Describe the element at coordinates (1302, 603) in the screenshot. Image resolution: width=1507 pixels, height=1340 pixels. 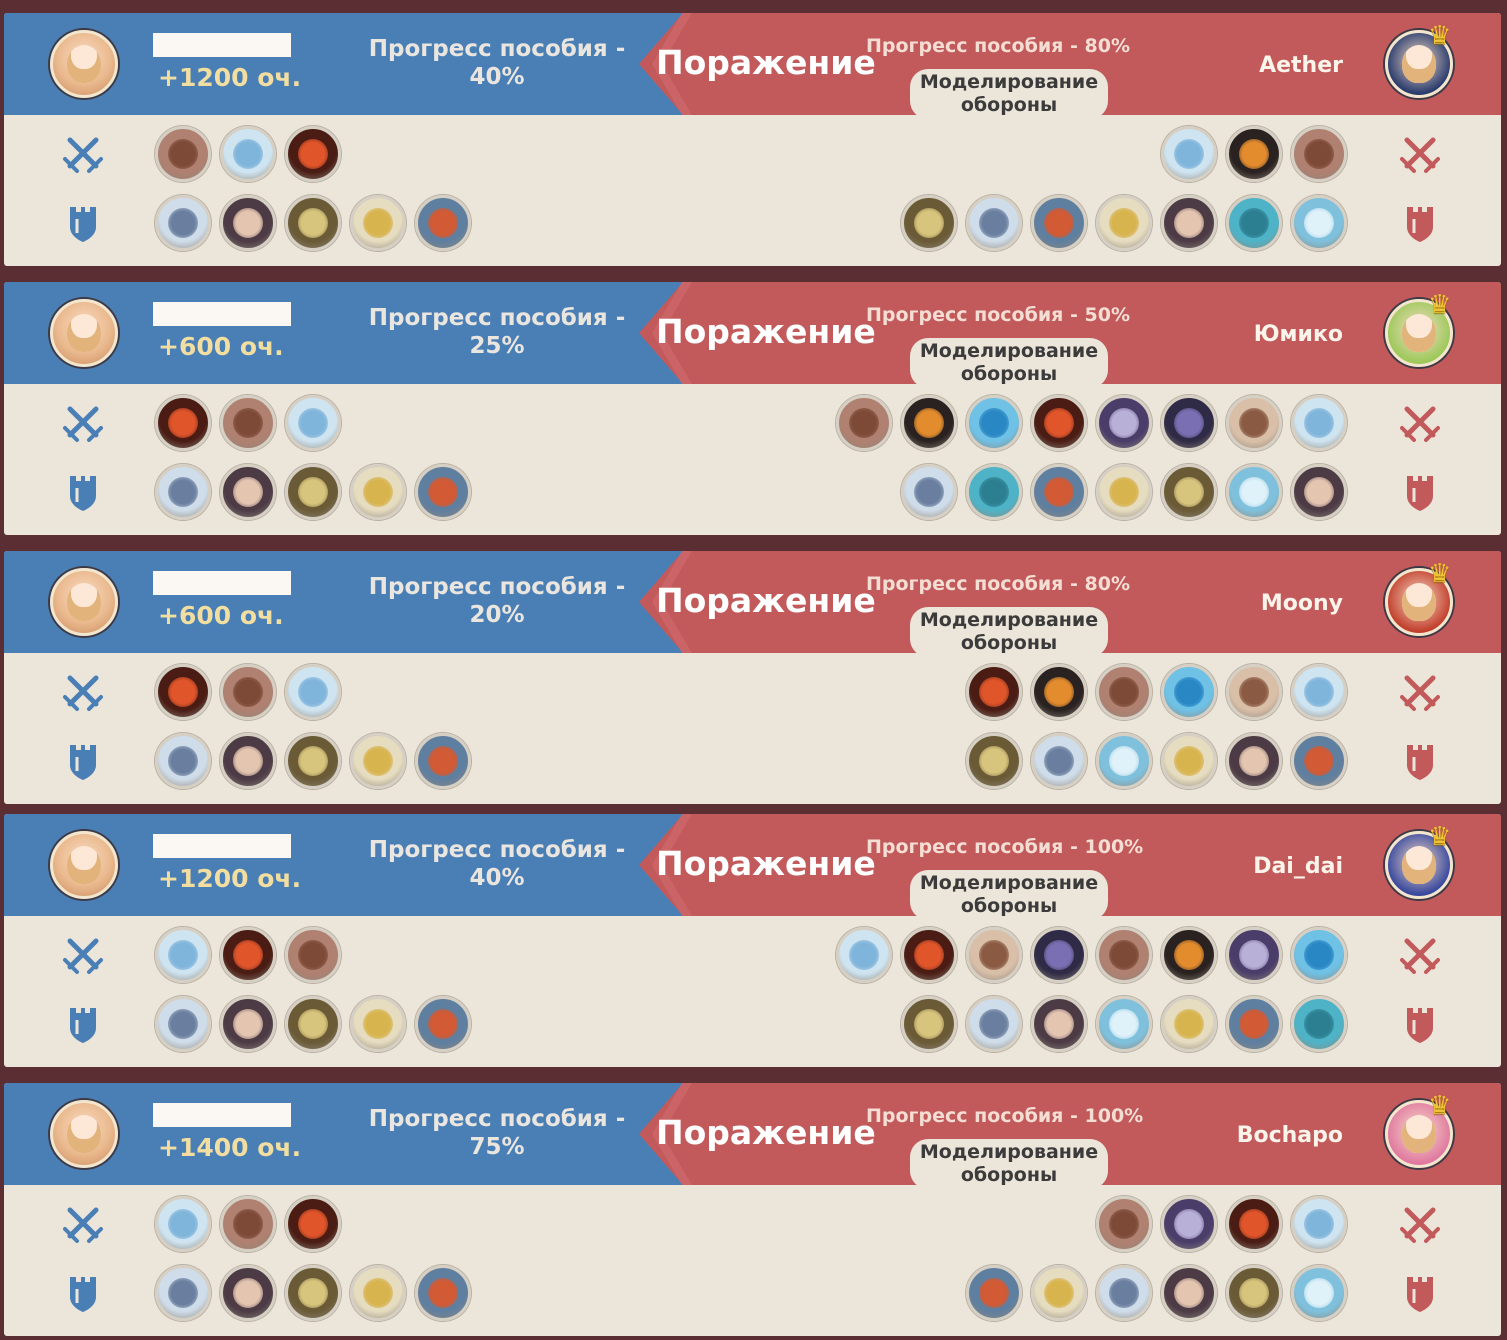
I see `opponent-name: Moony` at that location.